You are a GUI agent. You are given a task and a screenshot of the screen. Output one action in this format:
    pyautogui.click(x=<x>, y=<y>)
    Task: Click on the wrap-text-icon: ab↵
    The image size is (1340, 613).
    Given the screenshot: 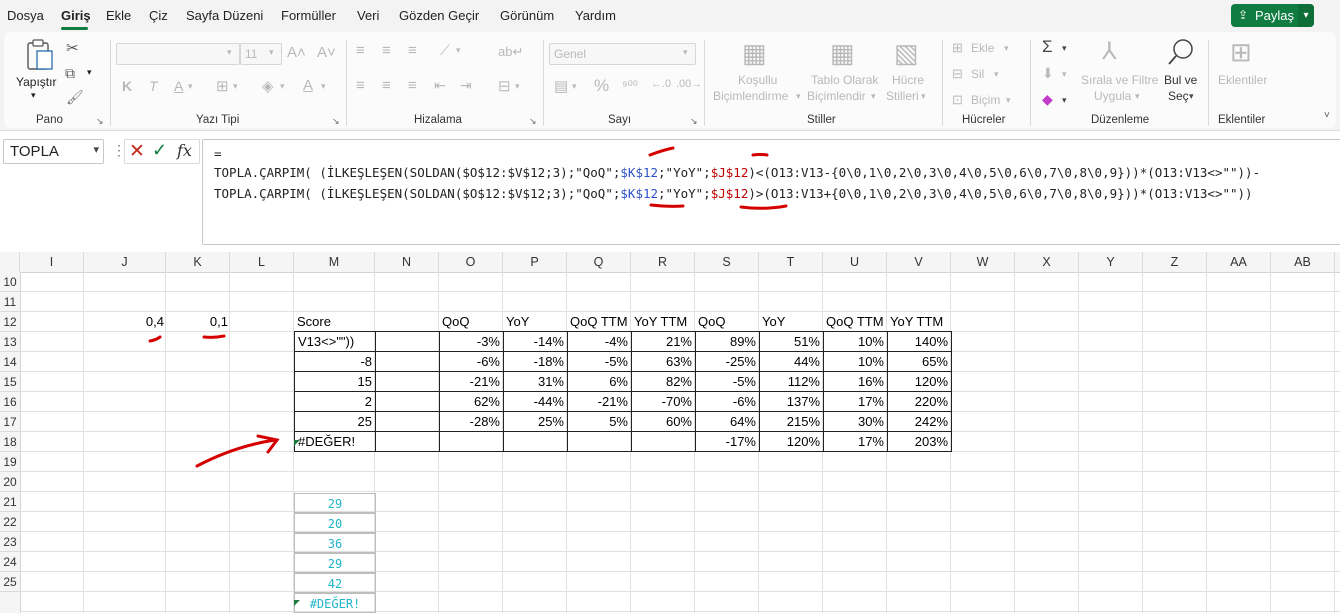 What is the action you would take?
    pyautogui.click(x=510, y=52)
    